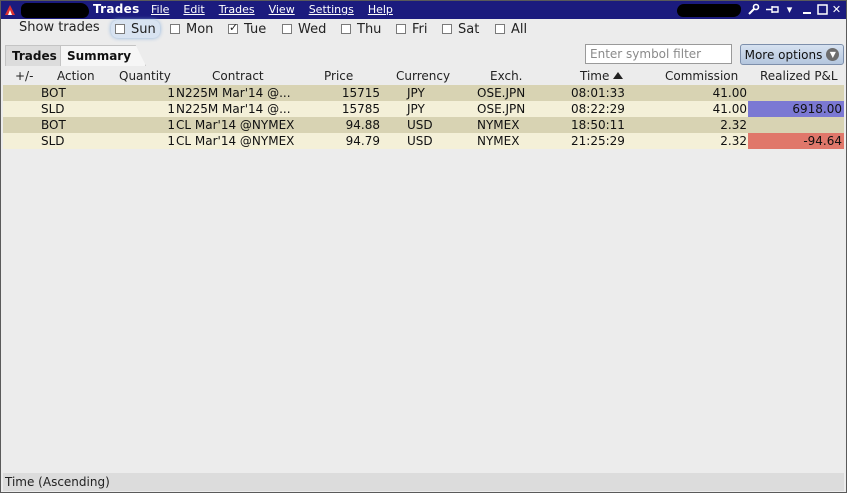 This screenshot has height=493, width=847. What do you see at coordinates (783, 54) in the screenshot?
I see `more-options-label: More options` at bounding box center [783, 54].